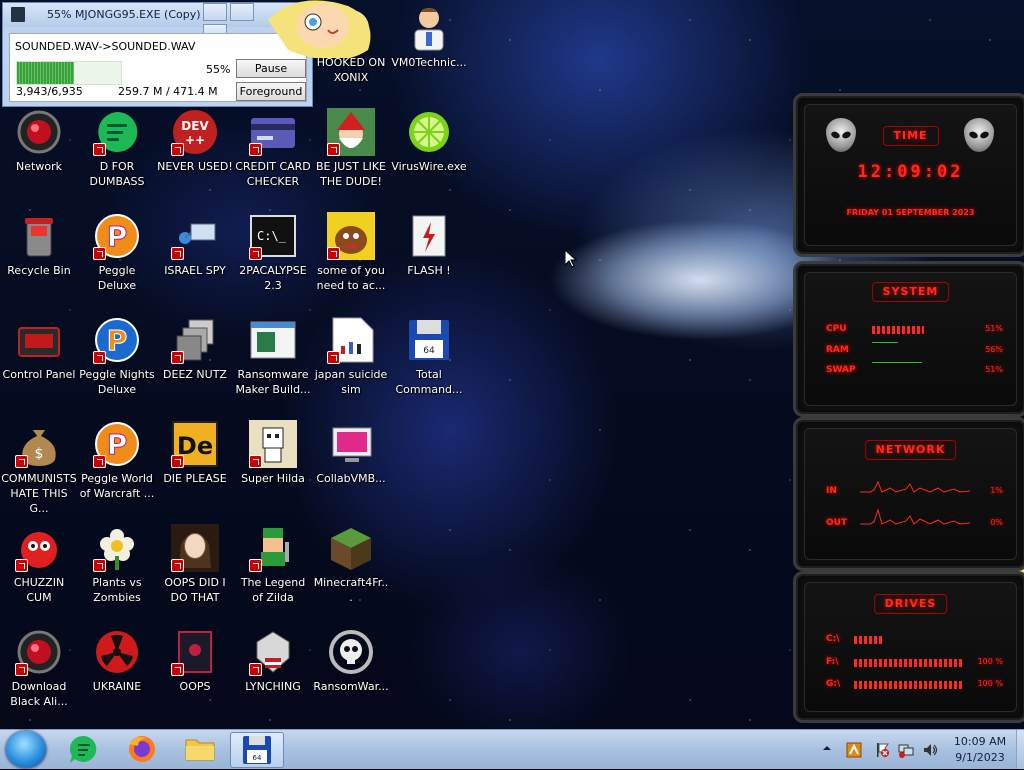 The height and width of the screenshot is (770, 1024). What do you see at coordinates (882, 750) in the screenshot?
I see `action-center-flag-icon` at bounding box center [882, 750].